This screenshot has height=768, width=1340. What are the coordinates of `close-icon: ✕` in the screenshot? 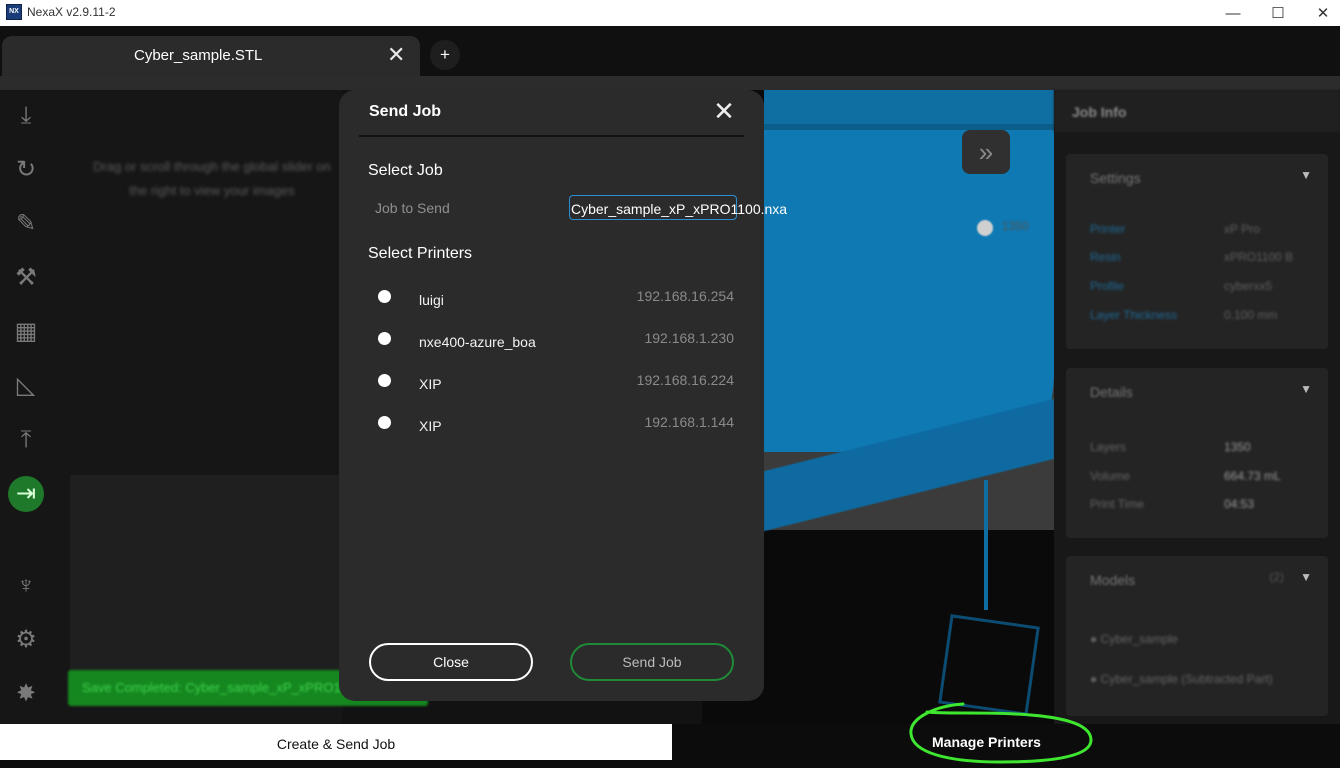 It's located at (724, 111).